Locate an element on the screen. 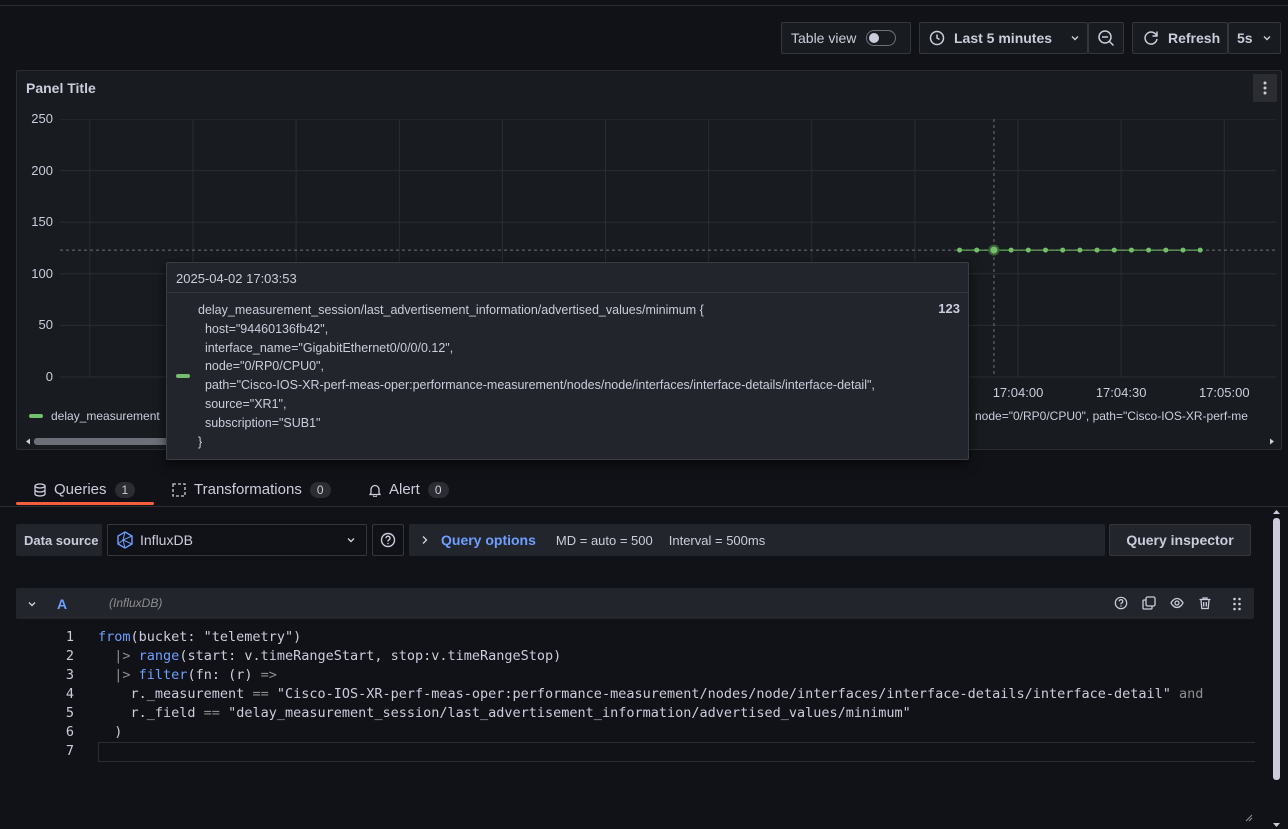  panel-menu-button is located at coordinates (1265, 88).